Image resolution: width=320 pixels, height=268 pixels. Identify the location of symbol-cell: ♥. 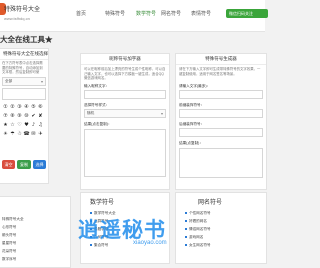
(26, 125).